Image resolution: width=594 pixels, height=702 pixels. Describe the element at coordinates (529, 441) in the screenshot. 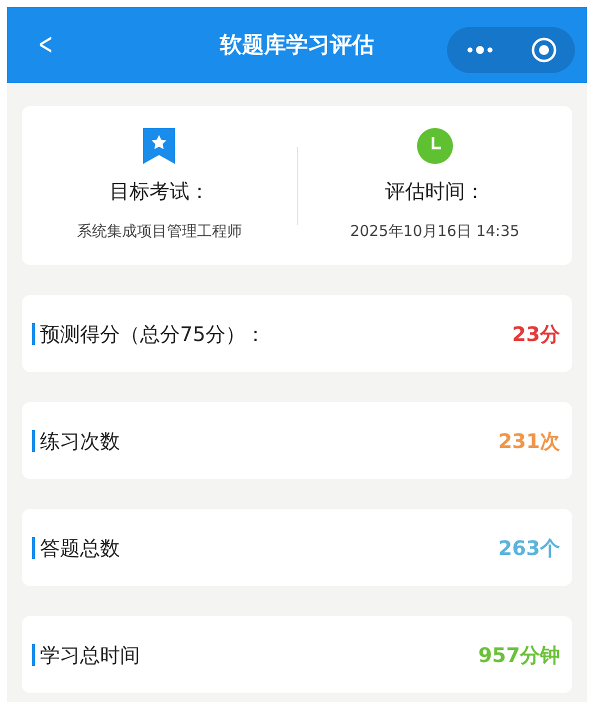

I see `stat-value: 231次` at that location.